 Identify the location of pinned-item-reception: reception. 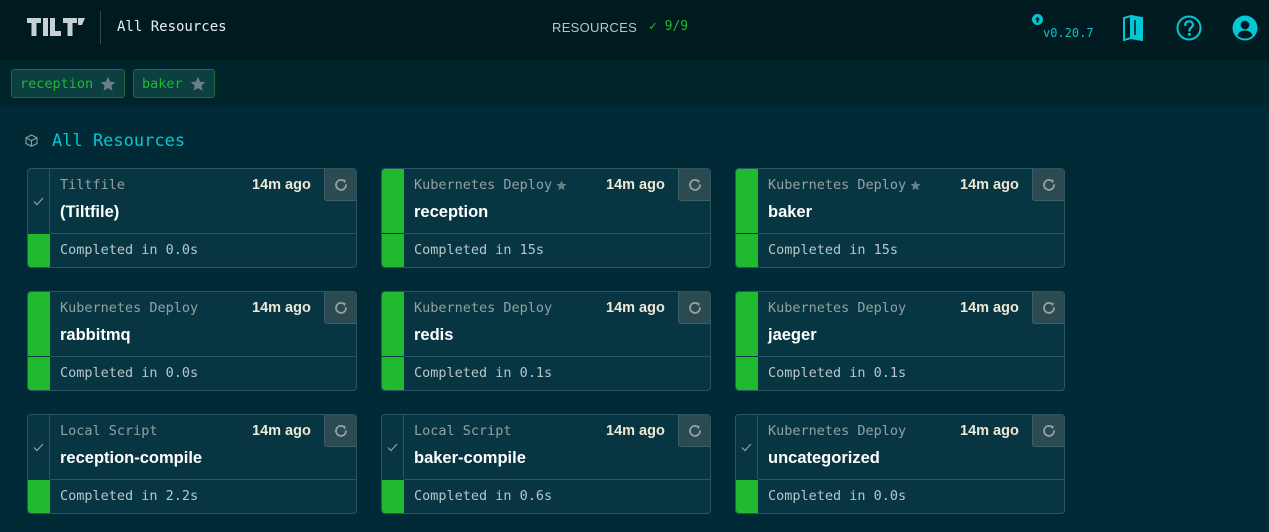
(68, 83).